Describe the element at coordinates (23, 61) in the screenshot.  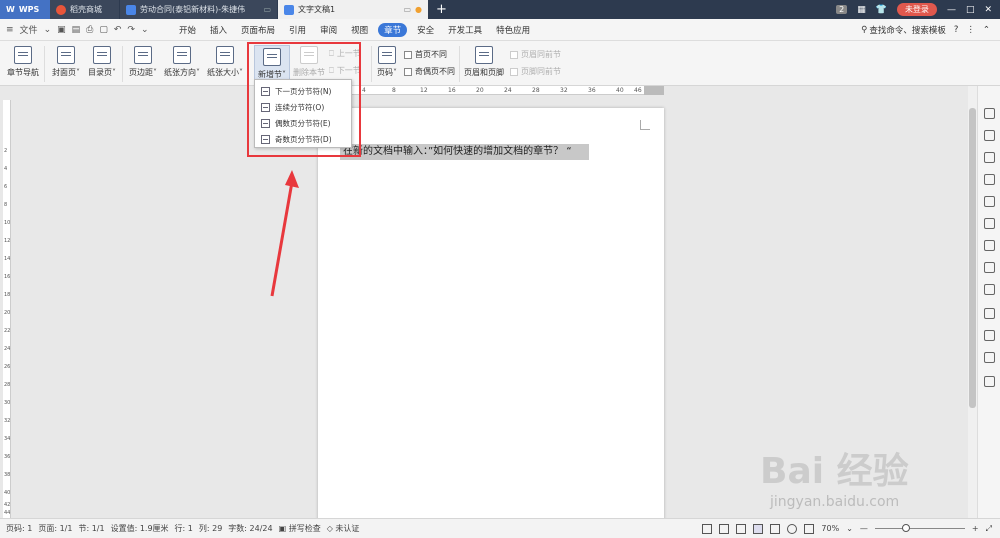
I see `section-nav-button: 章节导航` at that location.